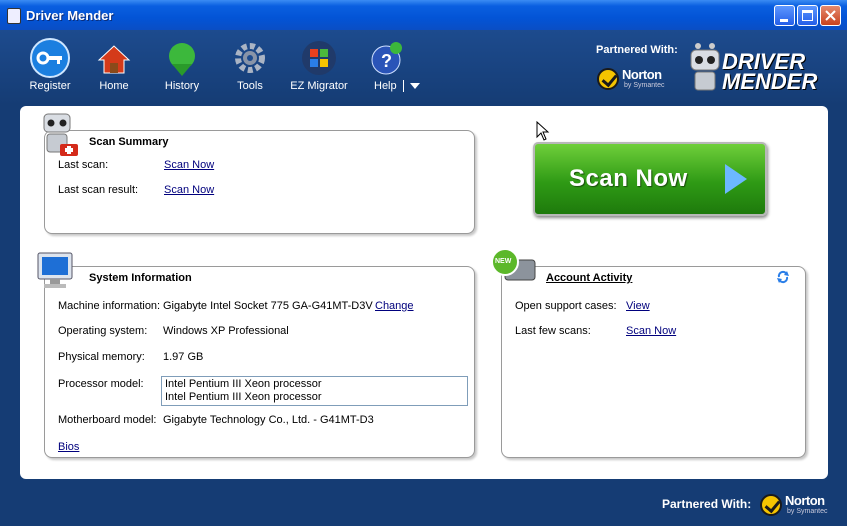 This screenshot has width=847, height=526. I want to click on scan-now-button: Scan Now, so click(650, 179).